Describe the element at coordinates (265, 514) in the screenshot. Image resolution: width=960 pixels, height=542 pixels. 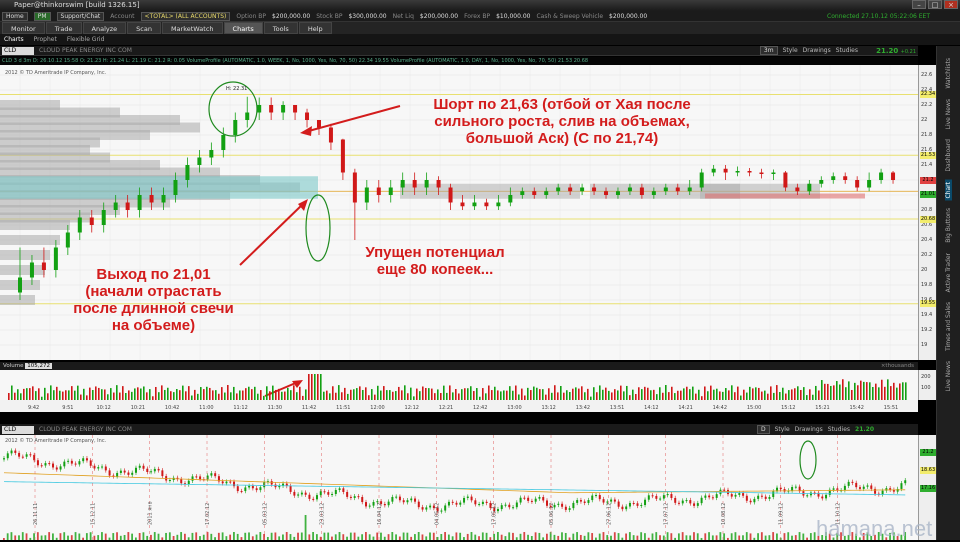
I see `date-tick-label: 05.03.12` at that location.